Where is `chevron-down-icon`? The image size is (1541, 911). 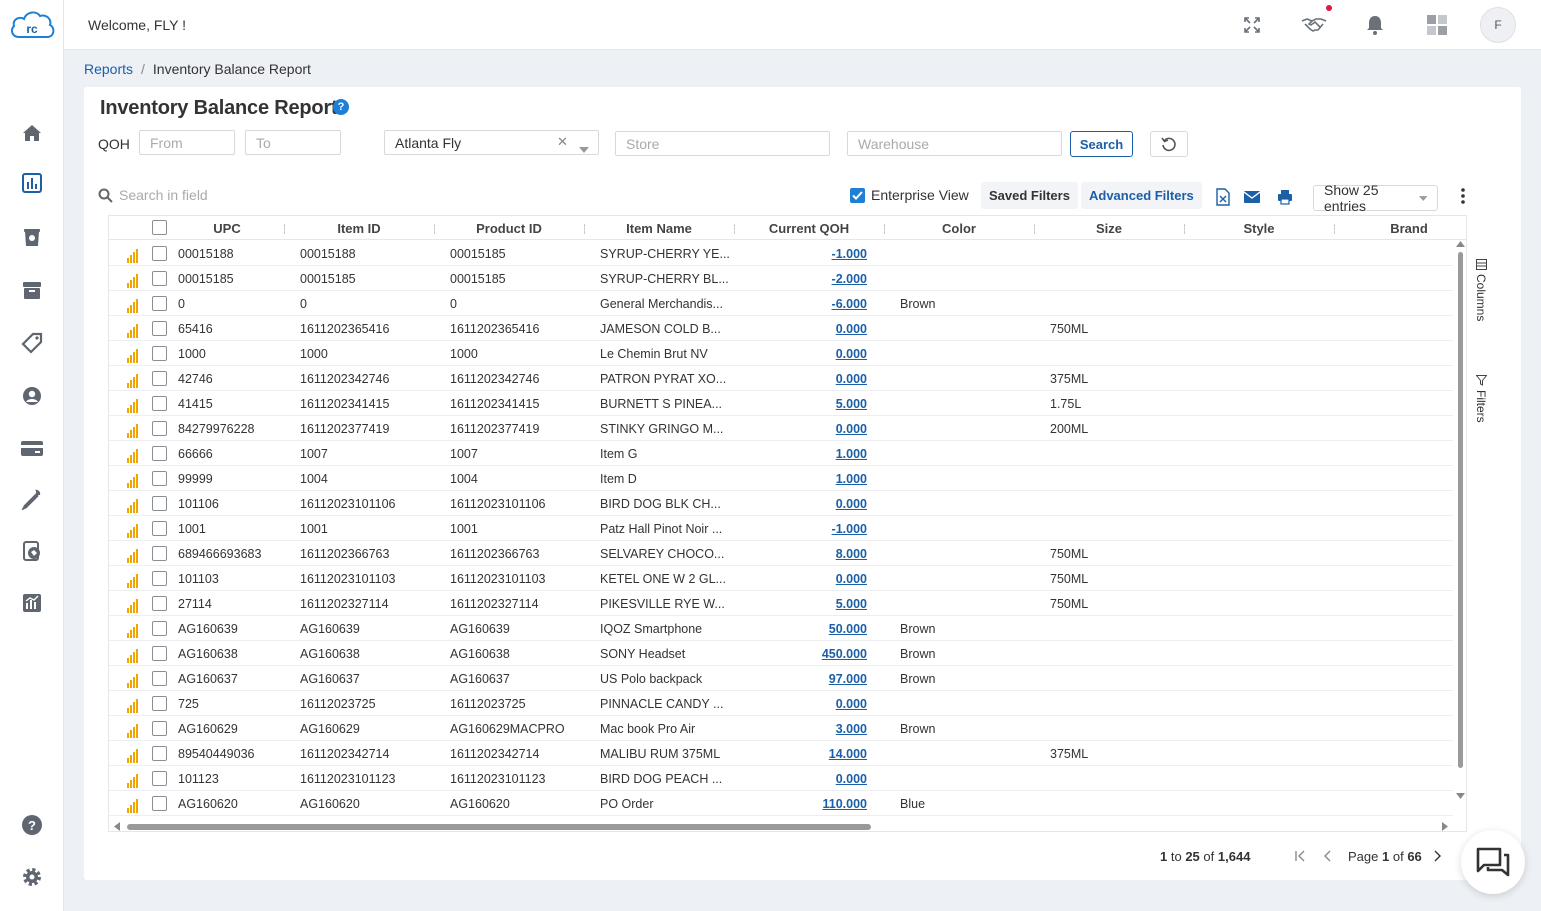 chevron-down-icon is located at coordinates (584, 148).